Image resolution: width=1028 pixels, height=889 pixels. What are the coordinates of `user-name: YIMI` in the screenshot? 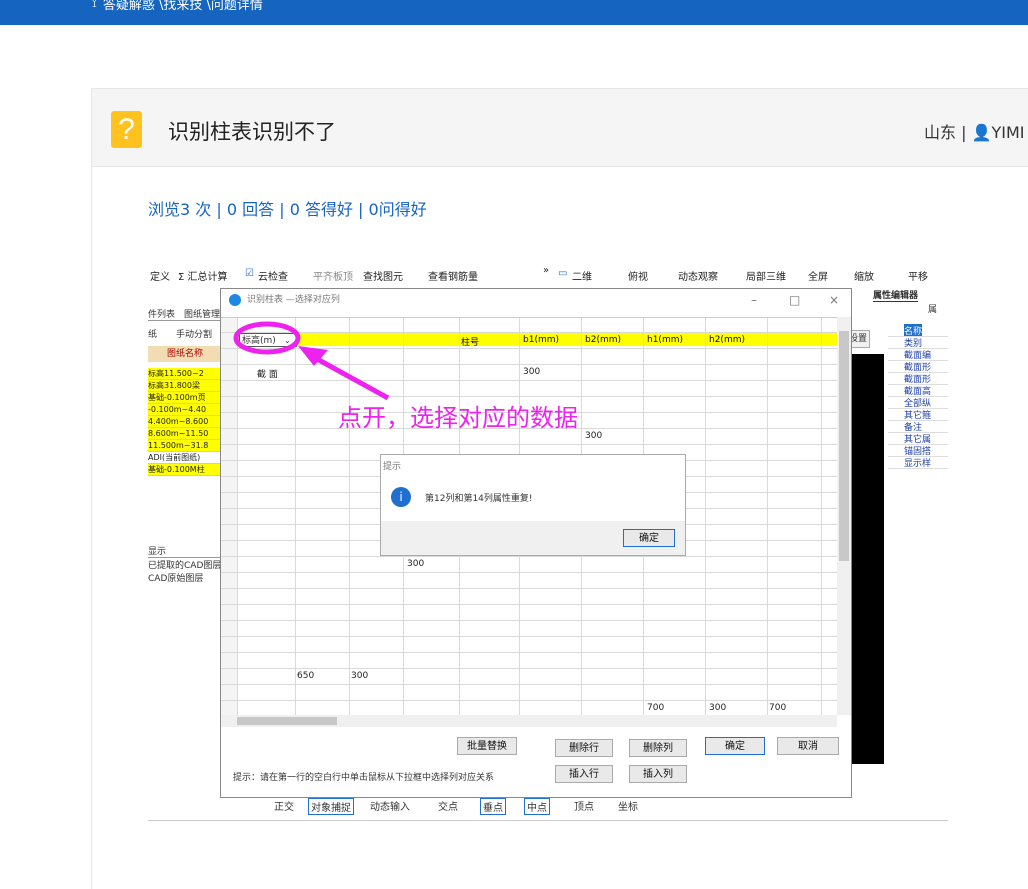 It's located at (1008, 132).